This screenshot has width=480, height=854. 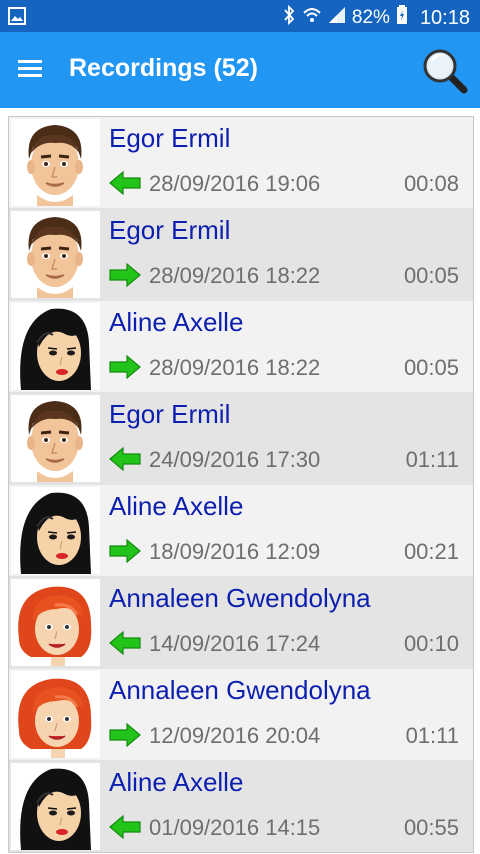 I want to click on recording-datetime: 24/09/2016 17:30, so click(x=235, y=459).